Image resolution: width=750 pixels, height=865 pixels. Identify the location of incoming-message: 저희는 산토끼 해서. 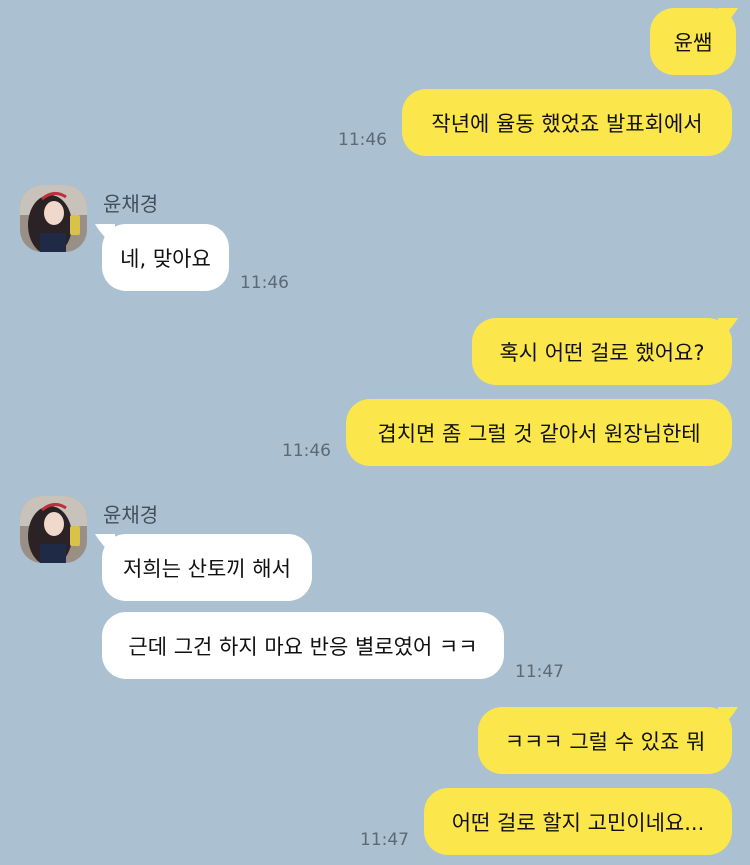
(207, 567).